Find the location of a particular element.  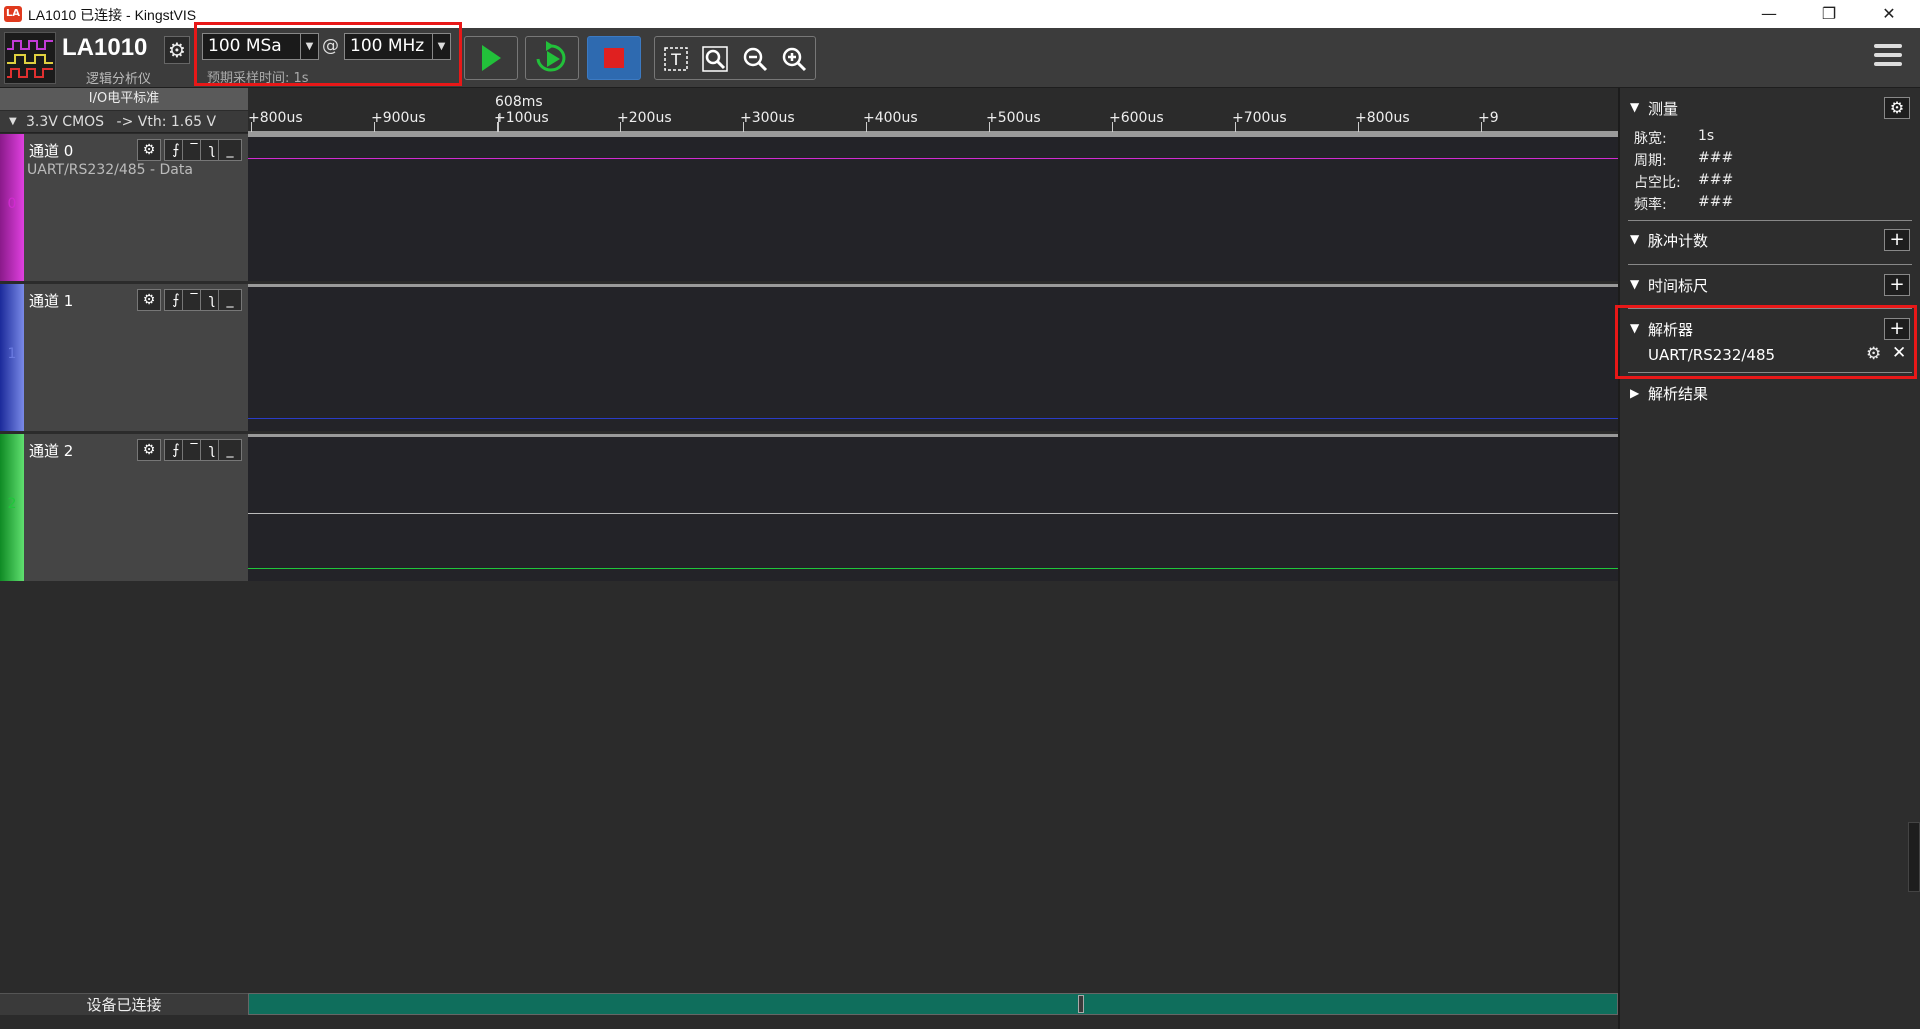

svg-text: T is located at coordinates (675, 59).